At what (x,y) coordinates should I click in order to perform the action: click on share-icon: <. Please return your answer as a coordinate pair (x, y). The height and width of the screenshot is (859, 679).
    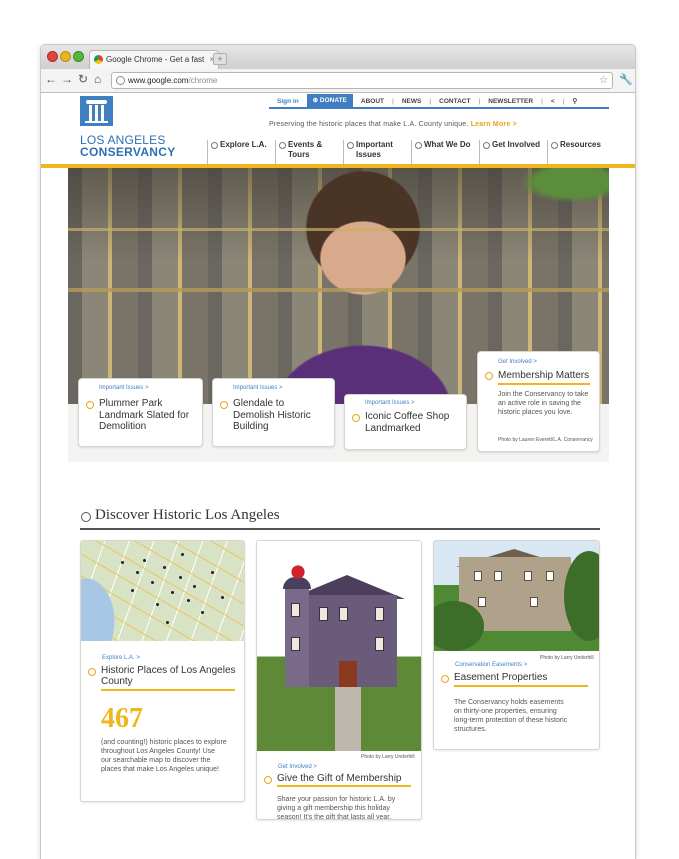
    Looking at the image, I should click on (553, 101).